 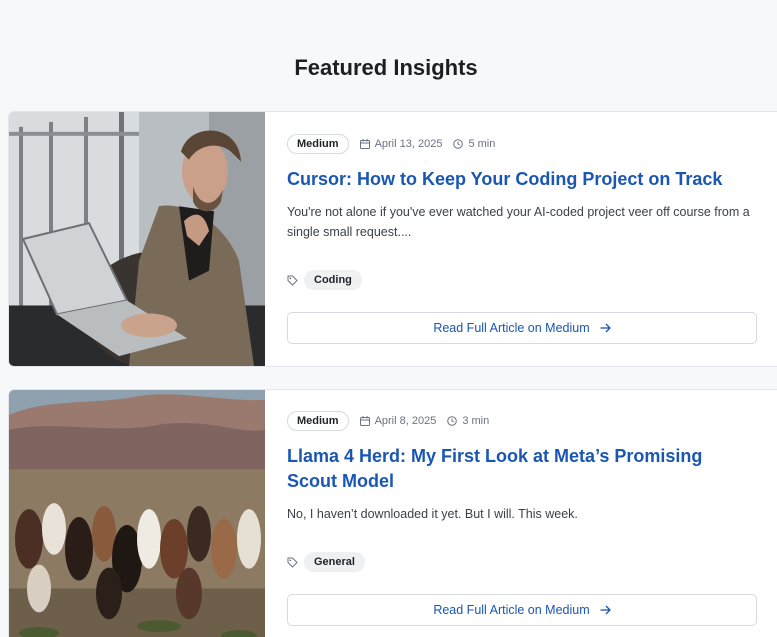 I want to click on tag-chip: General, so click(x=334, y=562).